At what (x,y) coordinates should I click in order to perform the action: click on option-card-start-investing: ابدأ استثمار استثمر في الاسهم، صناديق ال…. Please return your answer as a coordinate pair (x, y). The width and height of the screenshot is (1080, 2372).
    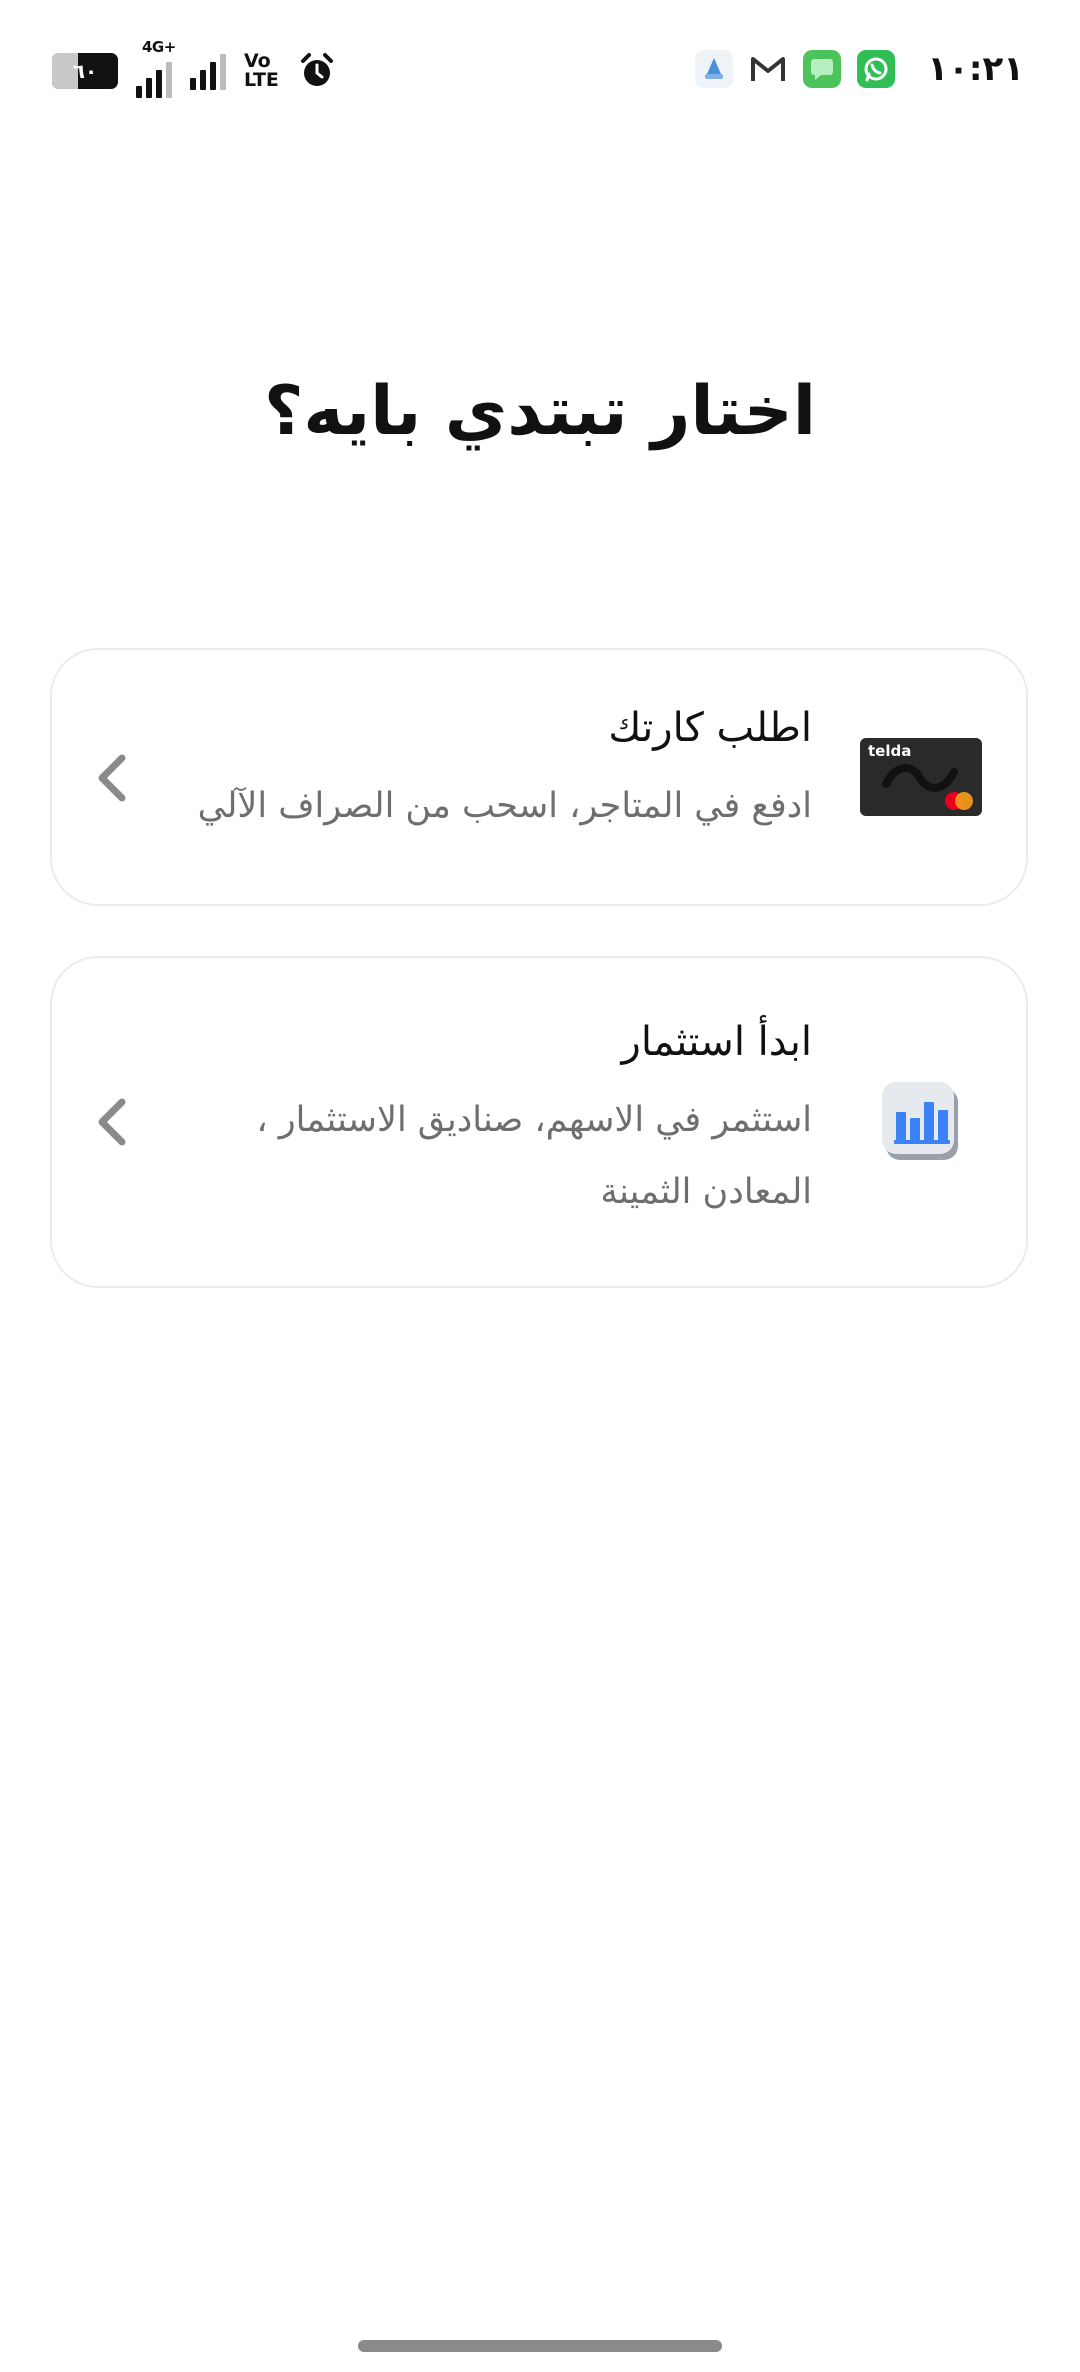
    Looking at the image, I should click on (539, 1122).